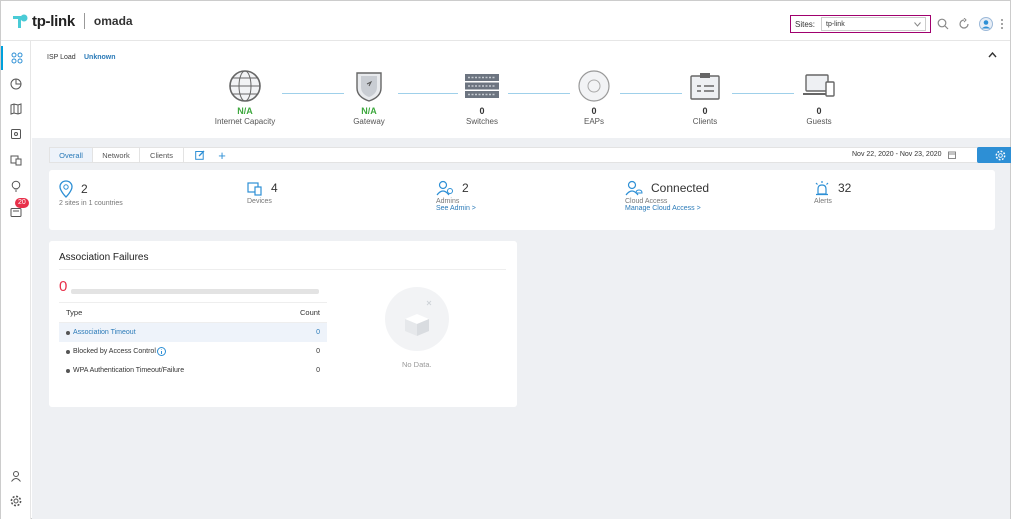 This screenshot has height=519, width=1011. I want to click on cloud-access-icon, so click(634, 188).